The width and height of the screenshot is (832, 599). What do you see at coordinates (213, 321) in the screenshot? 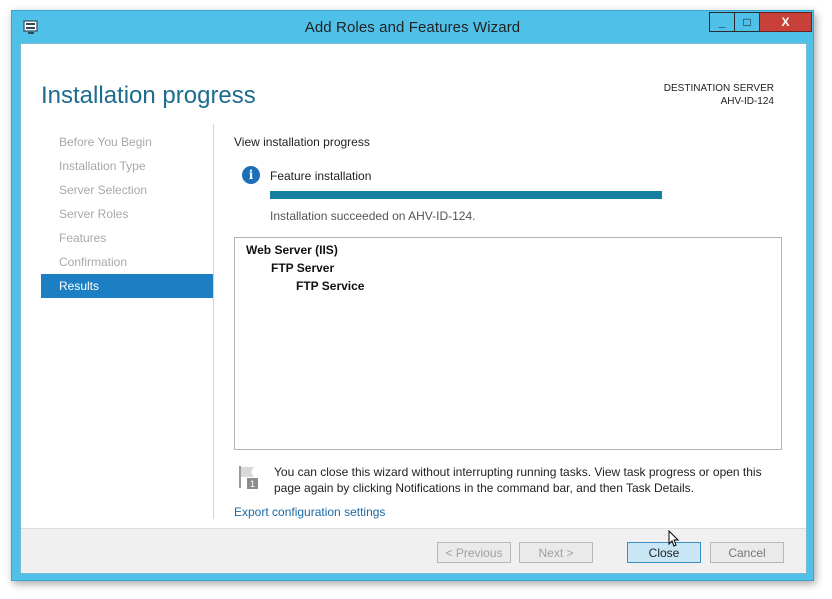
I see `nav-divider` at bounding box center [213, 321].